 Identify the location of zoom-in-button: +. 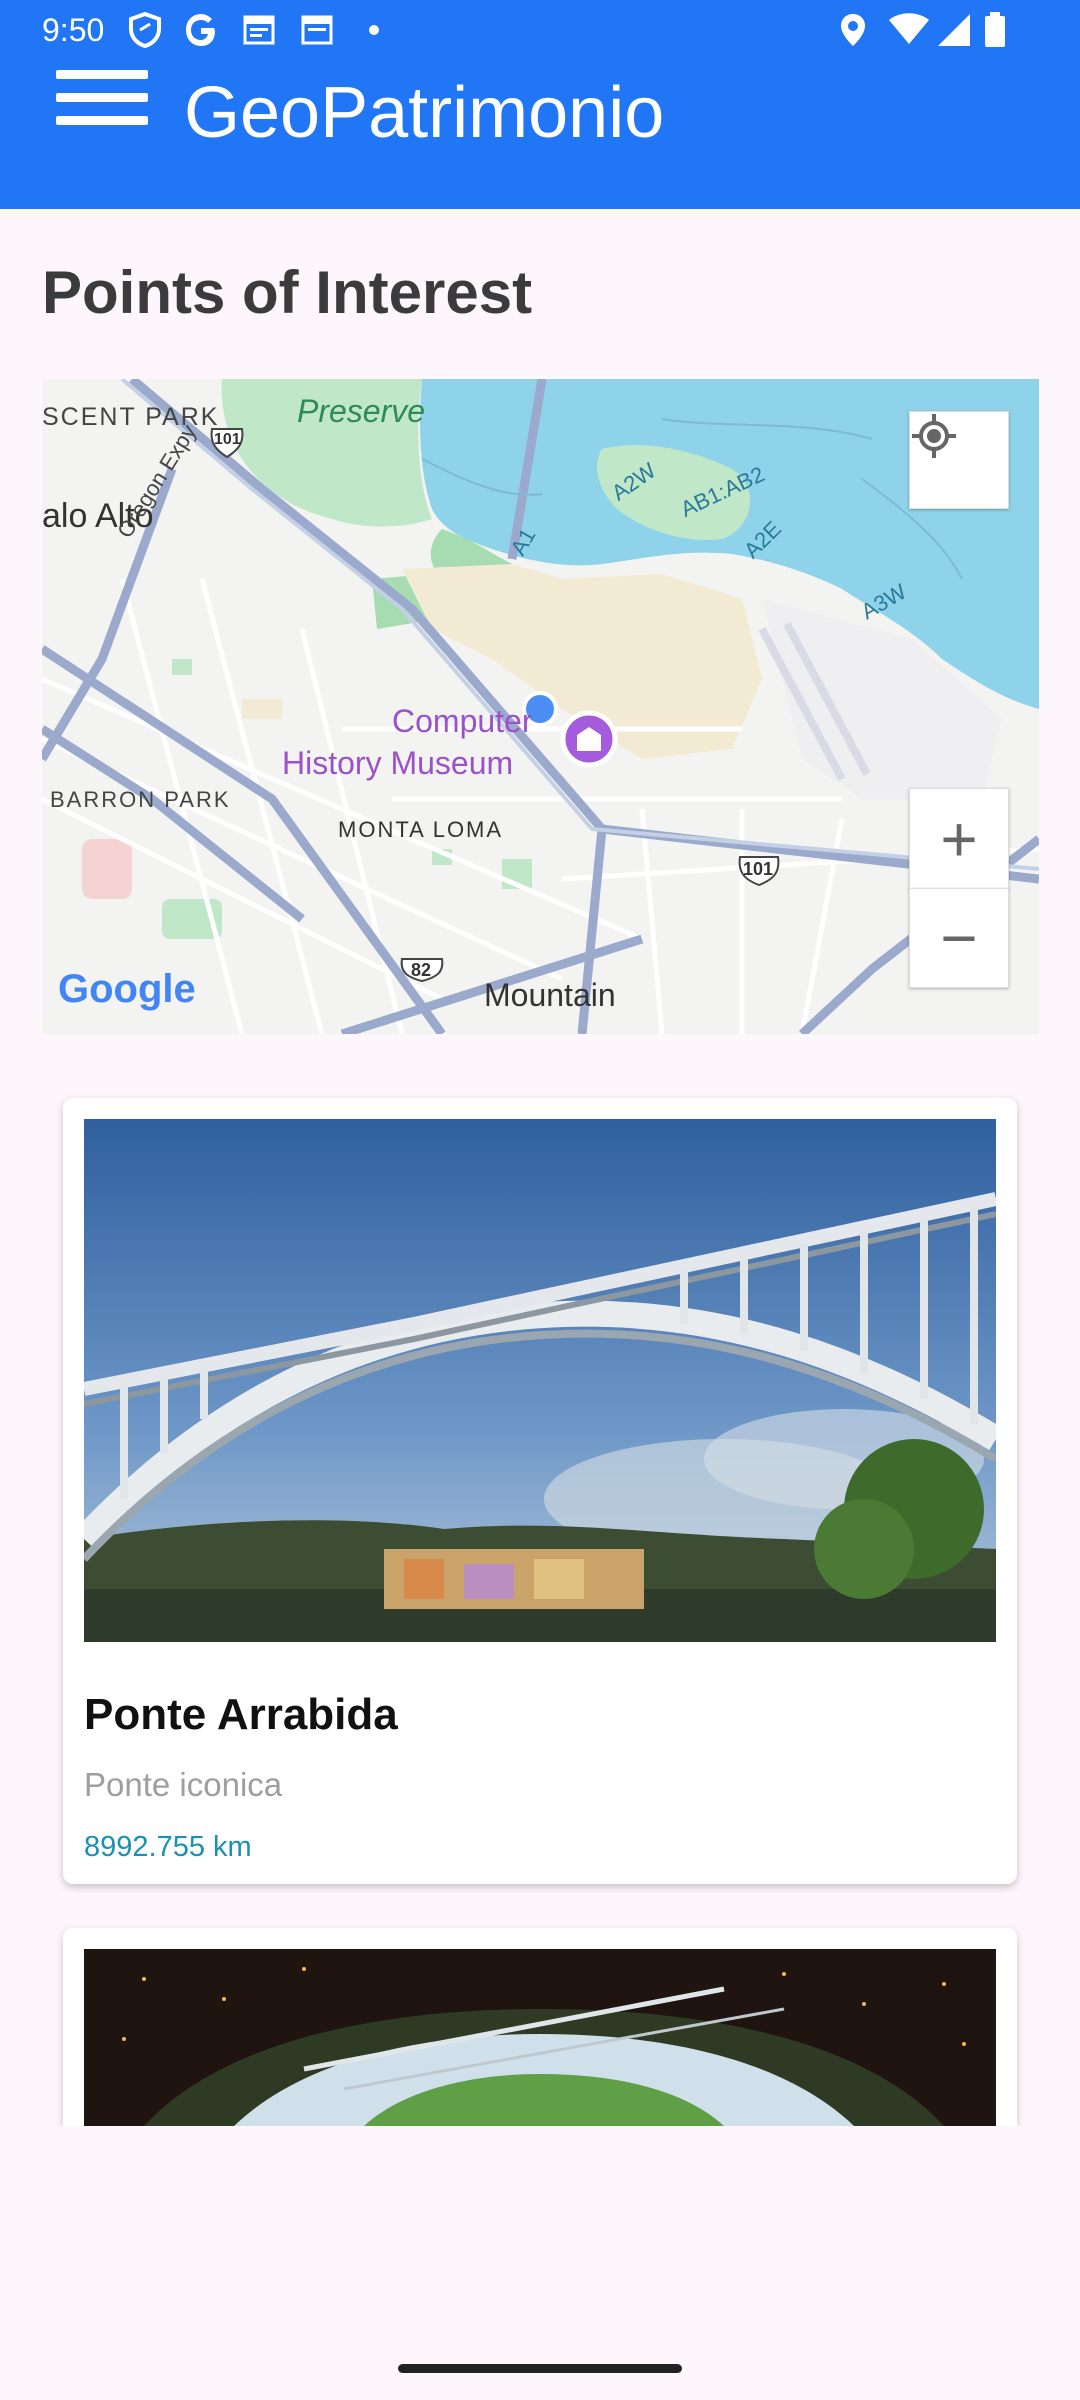
(959, 839).